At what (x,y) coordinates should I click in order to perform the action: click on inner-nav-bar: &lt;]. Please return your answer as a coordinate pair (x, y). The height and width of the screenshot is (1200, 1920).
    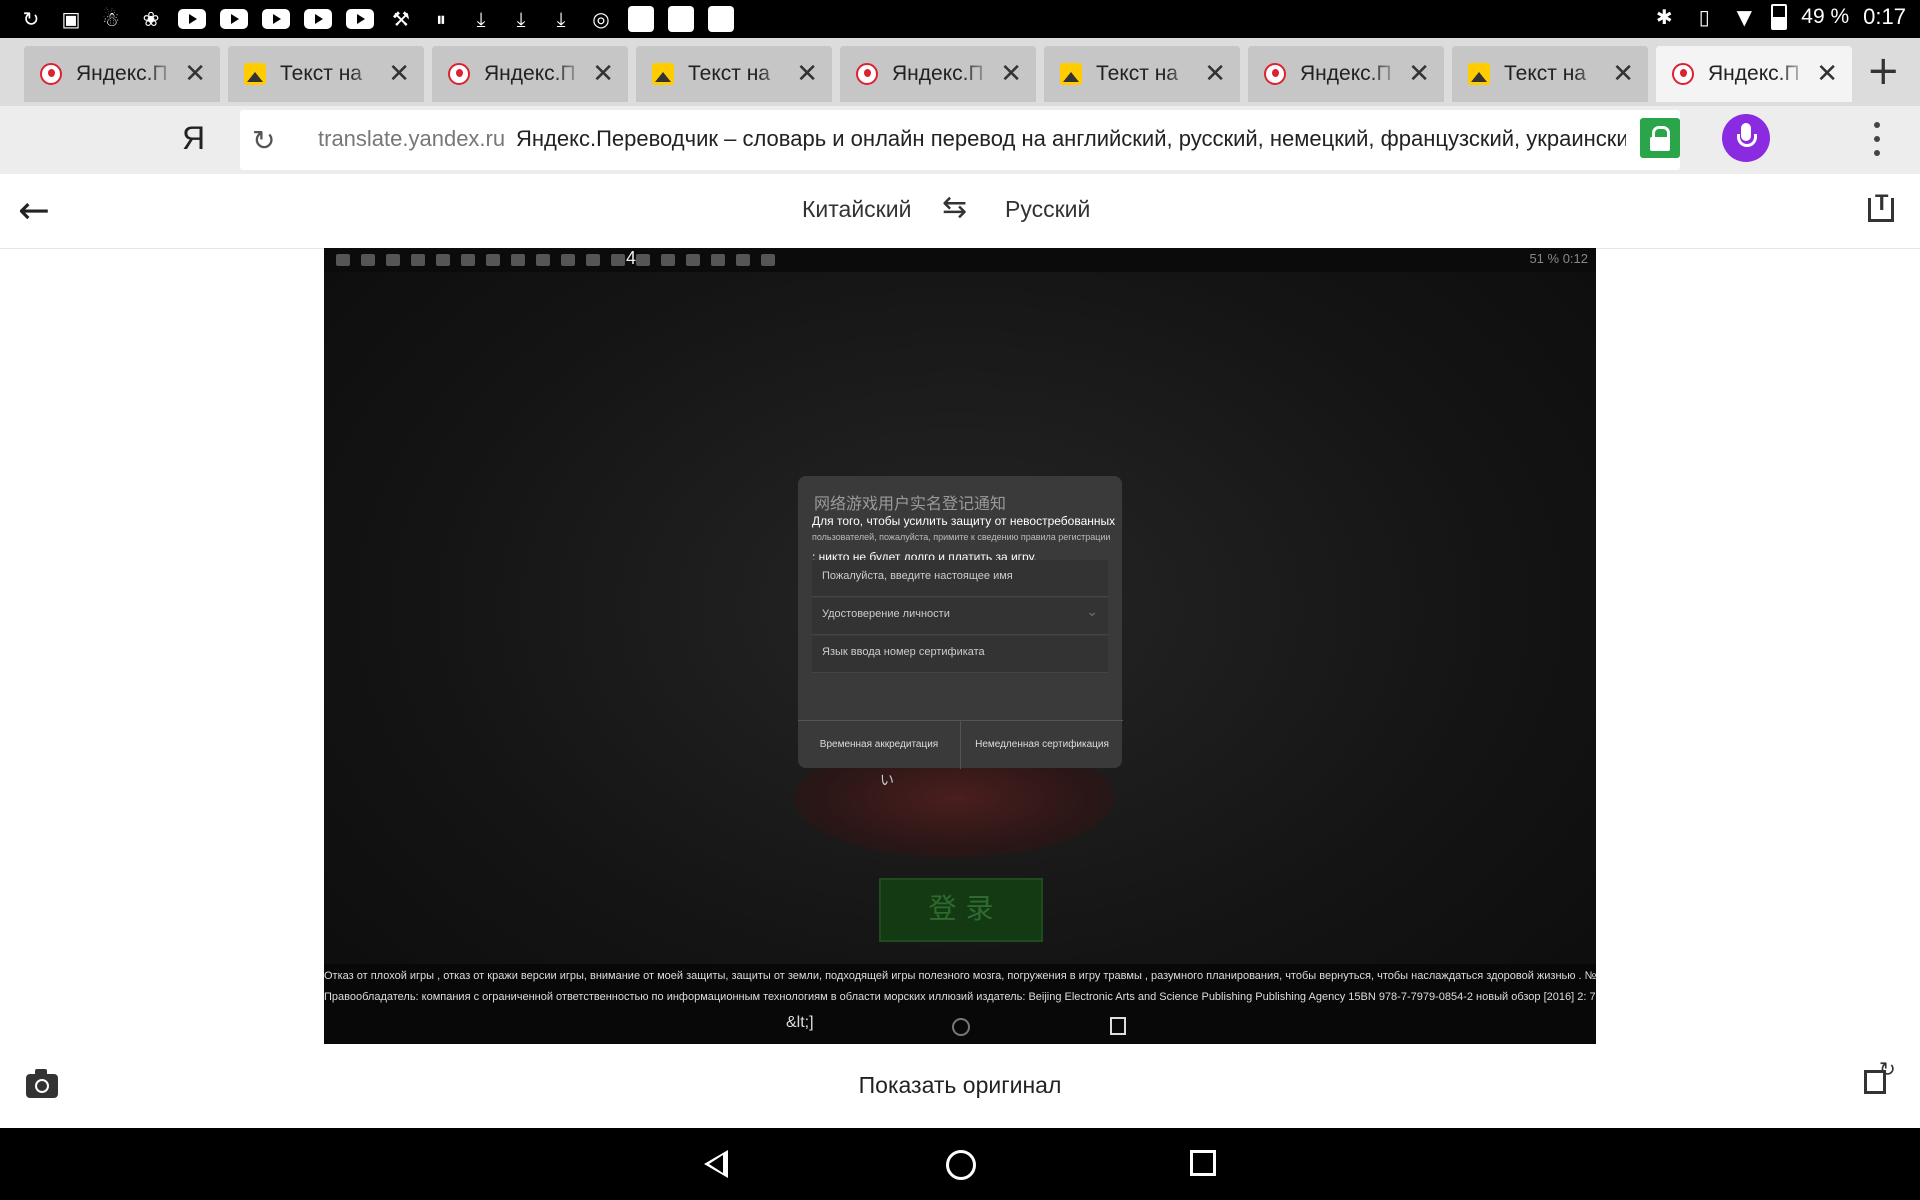
    Looking at the image, I should click on (960, 1026).